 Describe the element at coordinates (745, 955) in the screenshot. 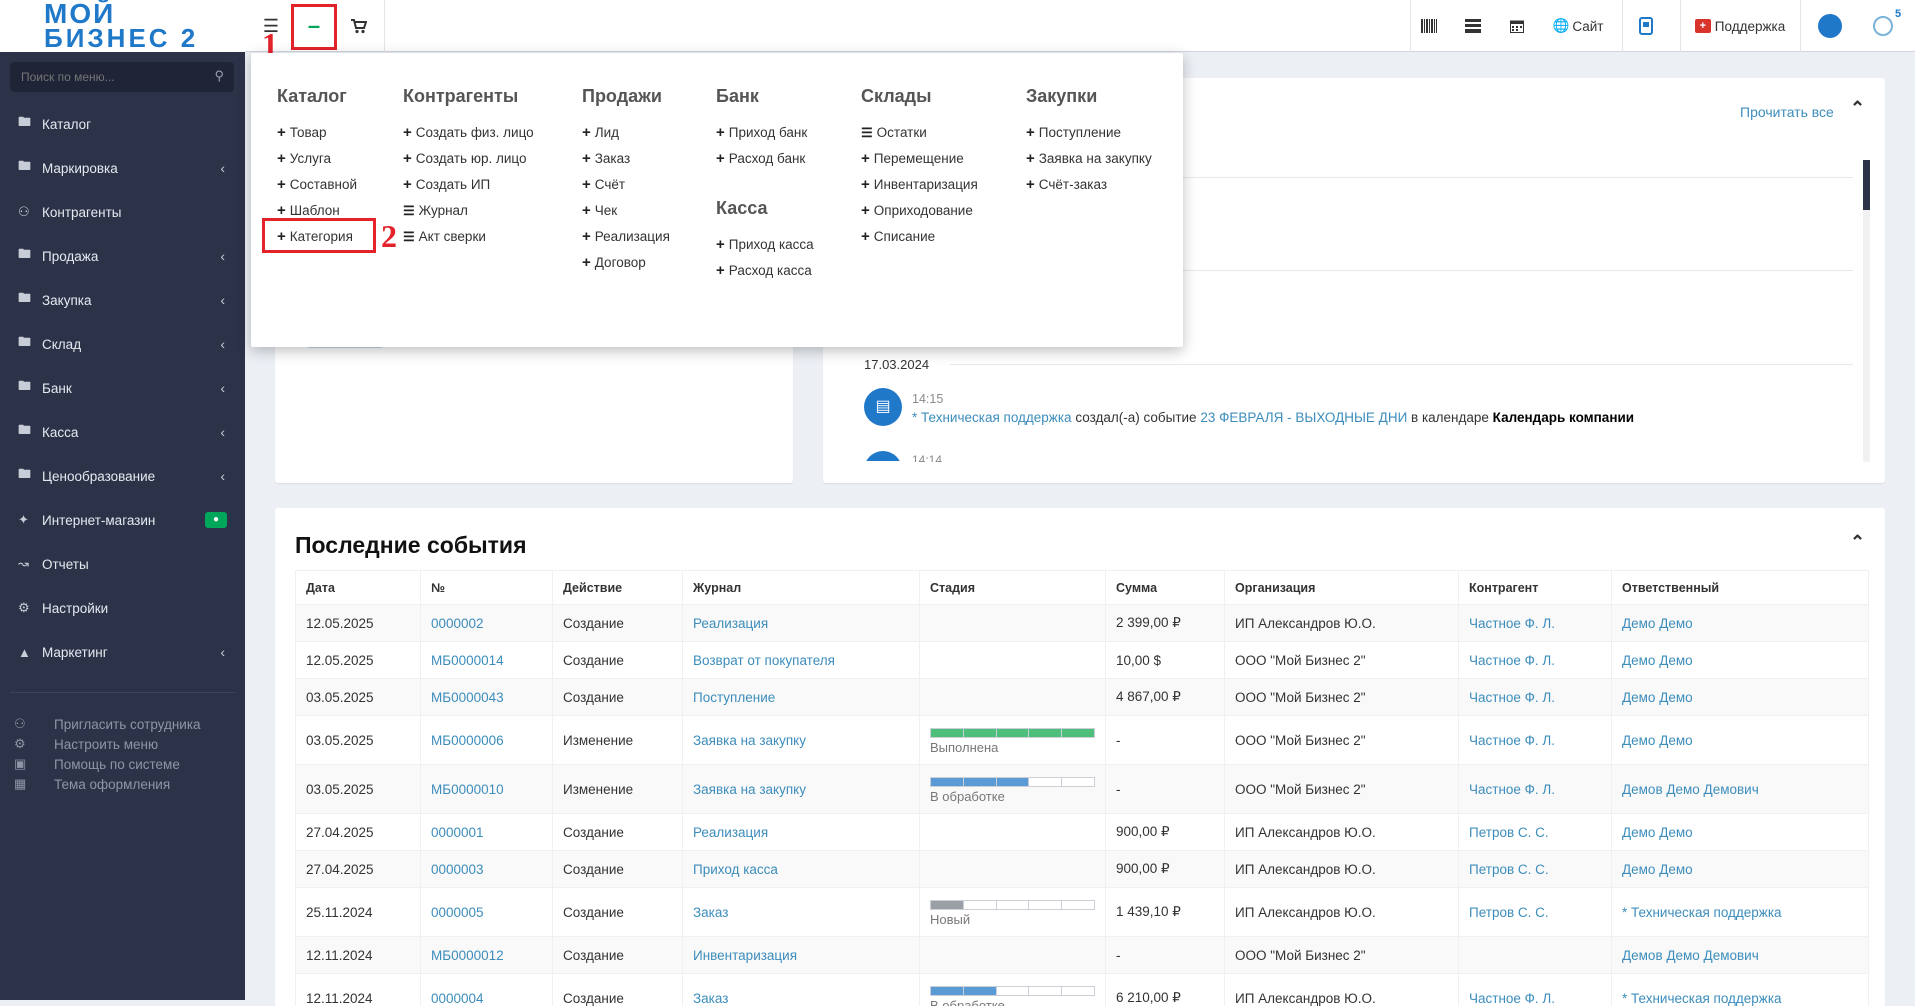

I see `journal-link: Инвентаризация` at that location.